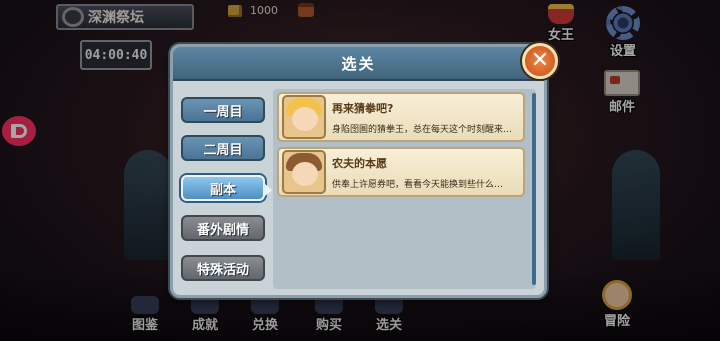  What do you see at coordinates (359, 163) in the screenshot?
I see `stage-title: 农夫的本愿` at bounding box center [359, 163].